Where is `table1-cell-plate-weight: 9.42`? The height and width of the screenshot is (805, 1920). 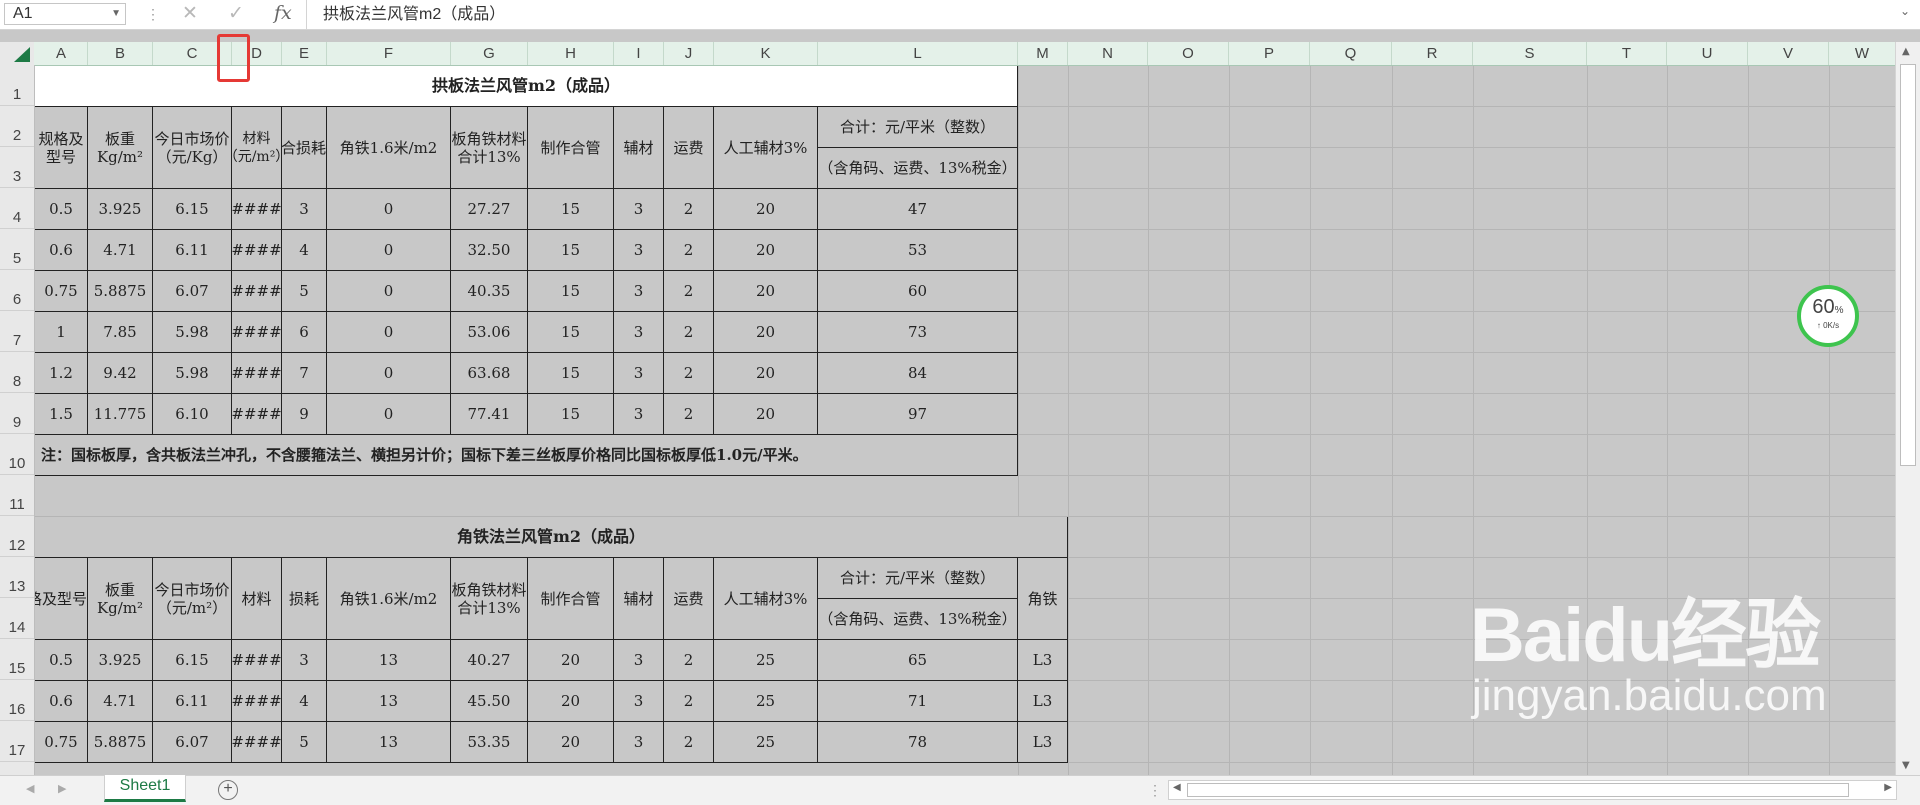 table1-cell-plate-weight: 9.42 is located at coordinates (120, 373).